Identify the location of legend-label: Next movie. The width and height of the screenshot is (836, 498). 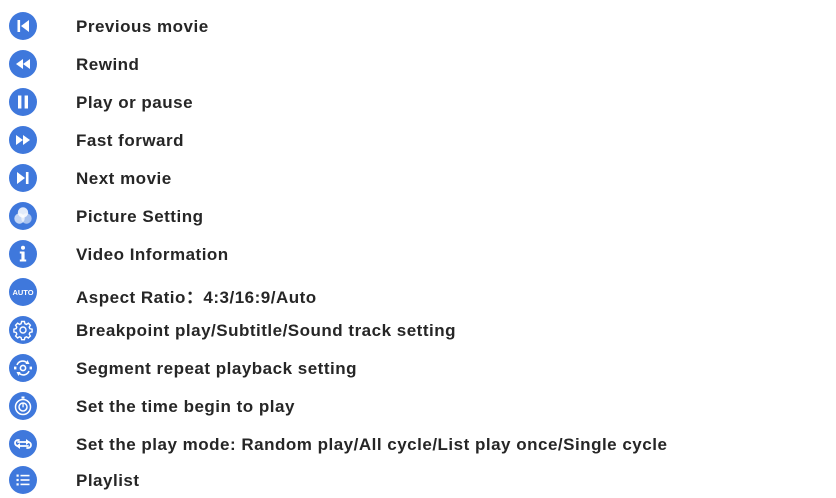
(124, 178).